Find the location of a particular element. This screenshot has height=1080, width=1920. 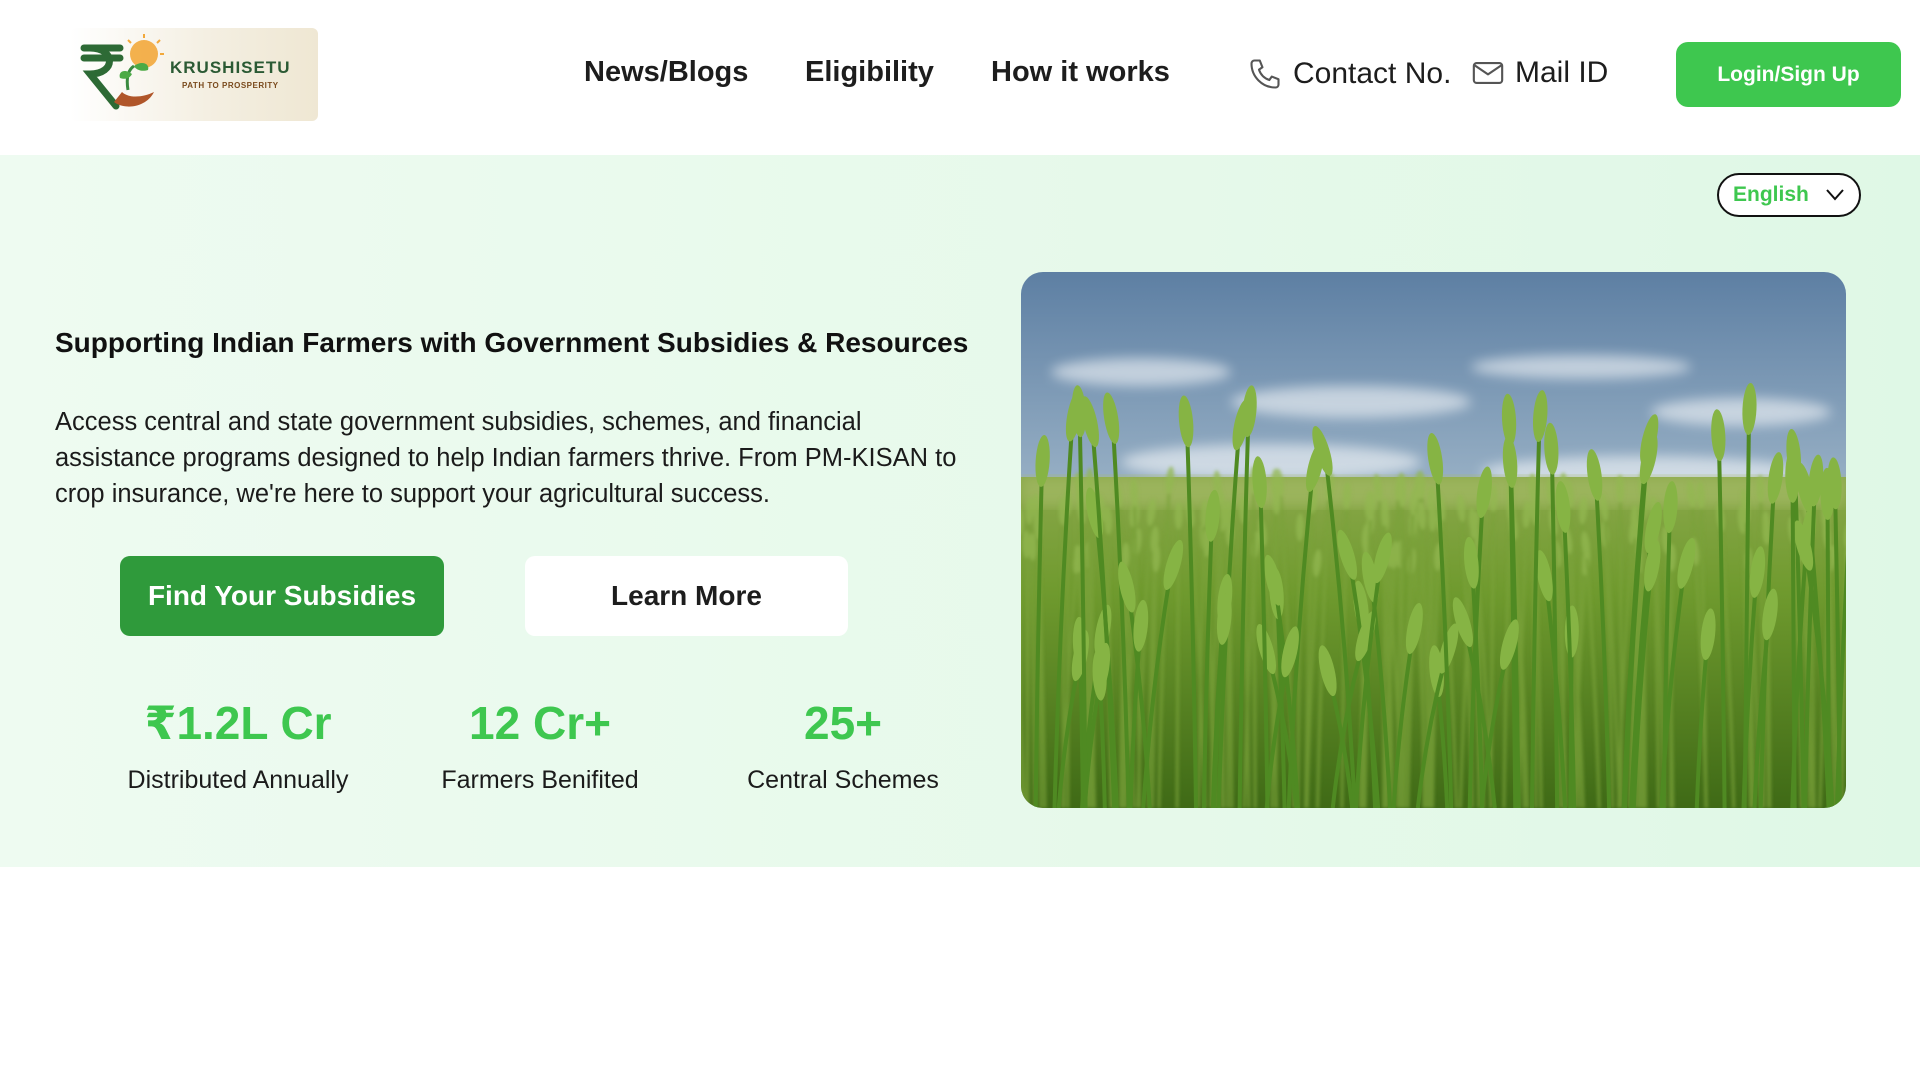

stat-value: 12 Cr+ is located at coordinates (540, 723).